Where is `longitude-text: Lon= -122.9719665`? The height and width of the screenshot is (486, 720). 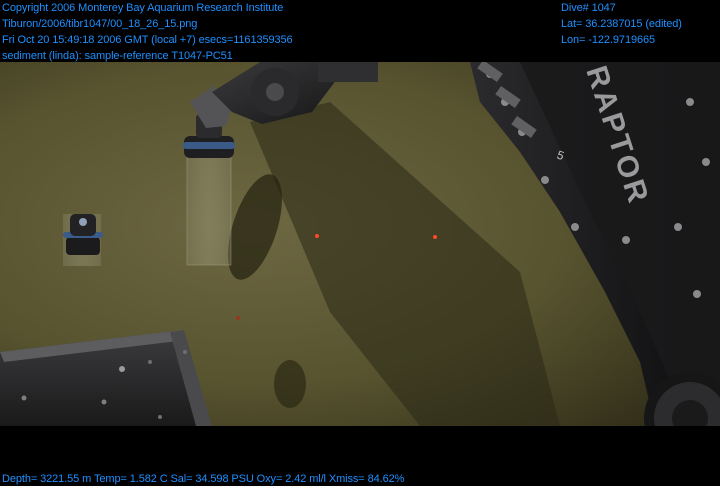 longitude-text: Lon= -122.9719665 is located at coordinates (608, 40).